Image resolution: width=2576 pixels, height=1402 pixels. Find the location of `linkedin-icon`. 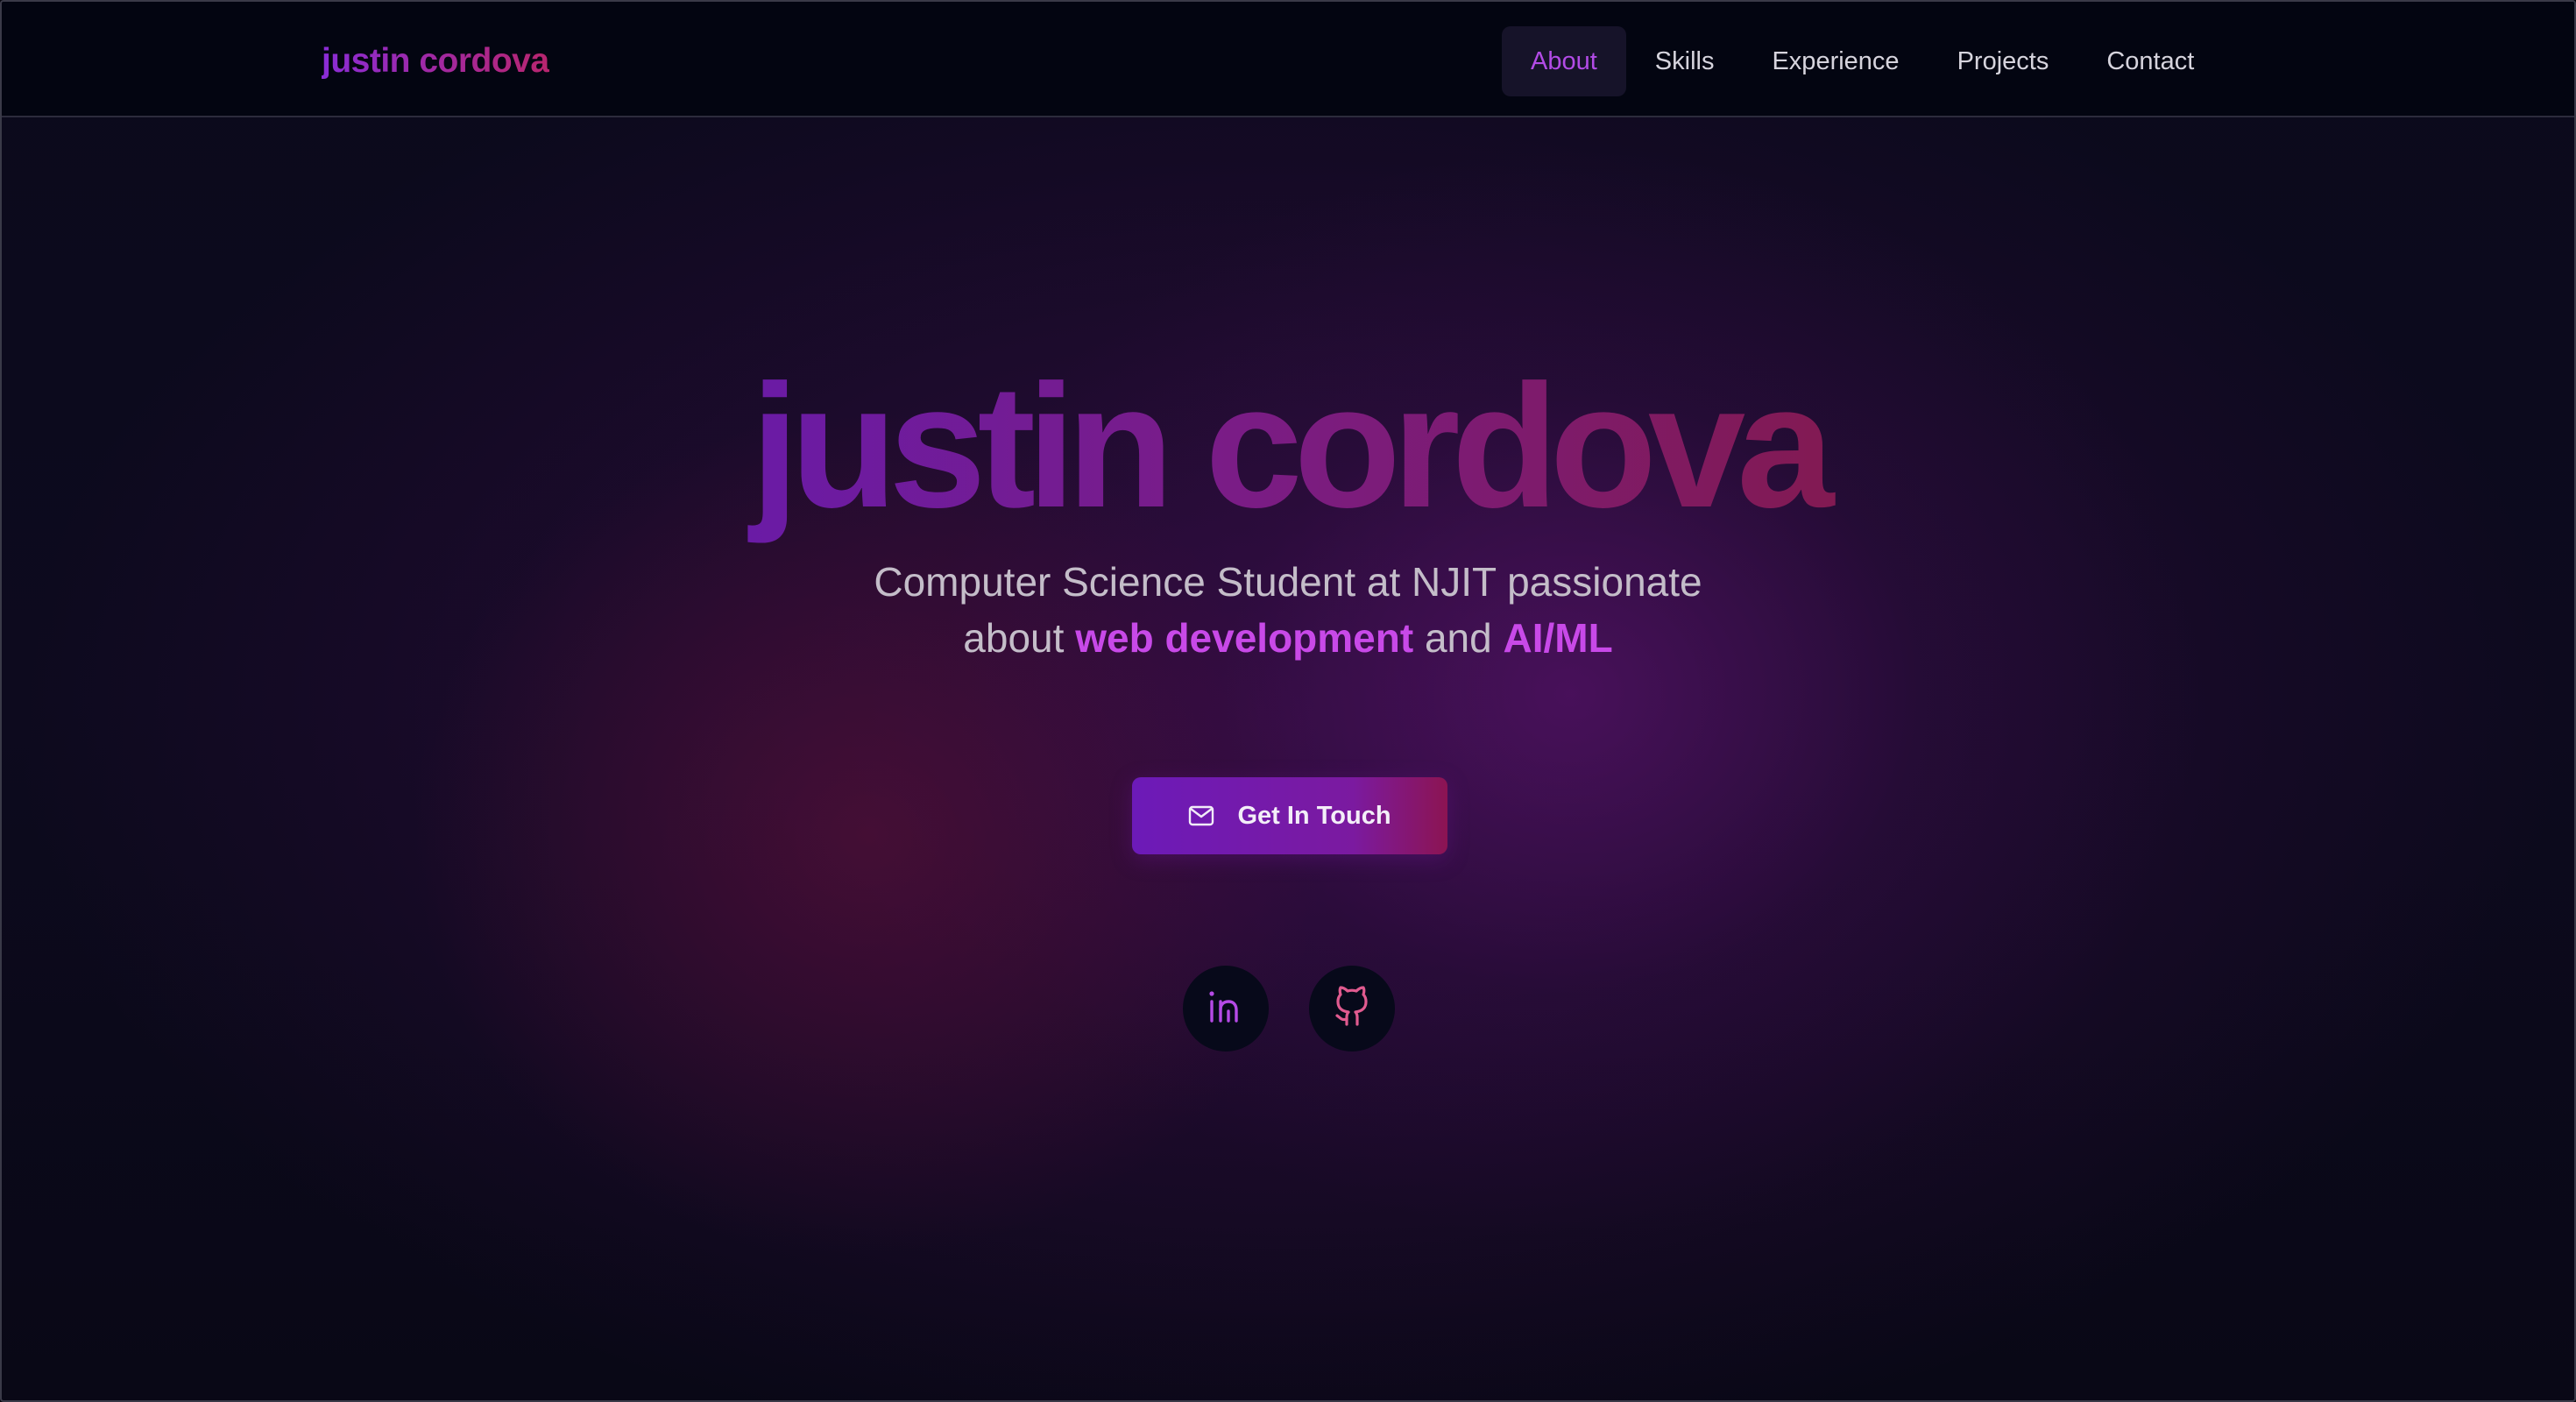

linkedin-icon is located at coordinates (1226, 1009).